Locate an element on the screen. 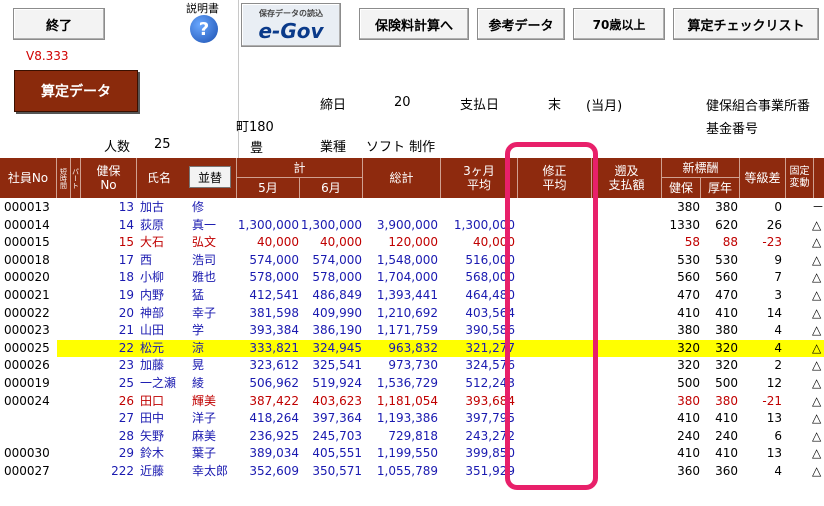  cell-emp: 000013 is located at coordinates (27, 207).